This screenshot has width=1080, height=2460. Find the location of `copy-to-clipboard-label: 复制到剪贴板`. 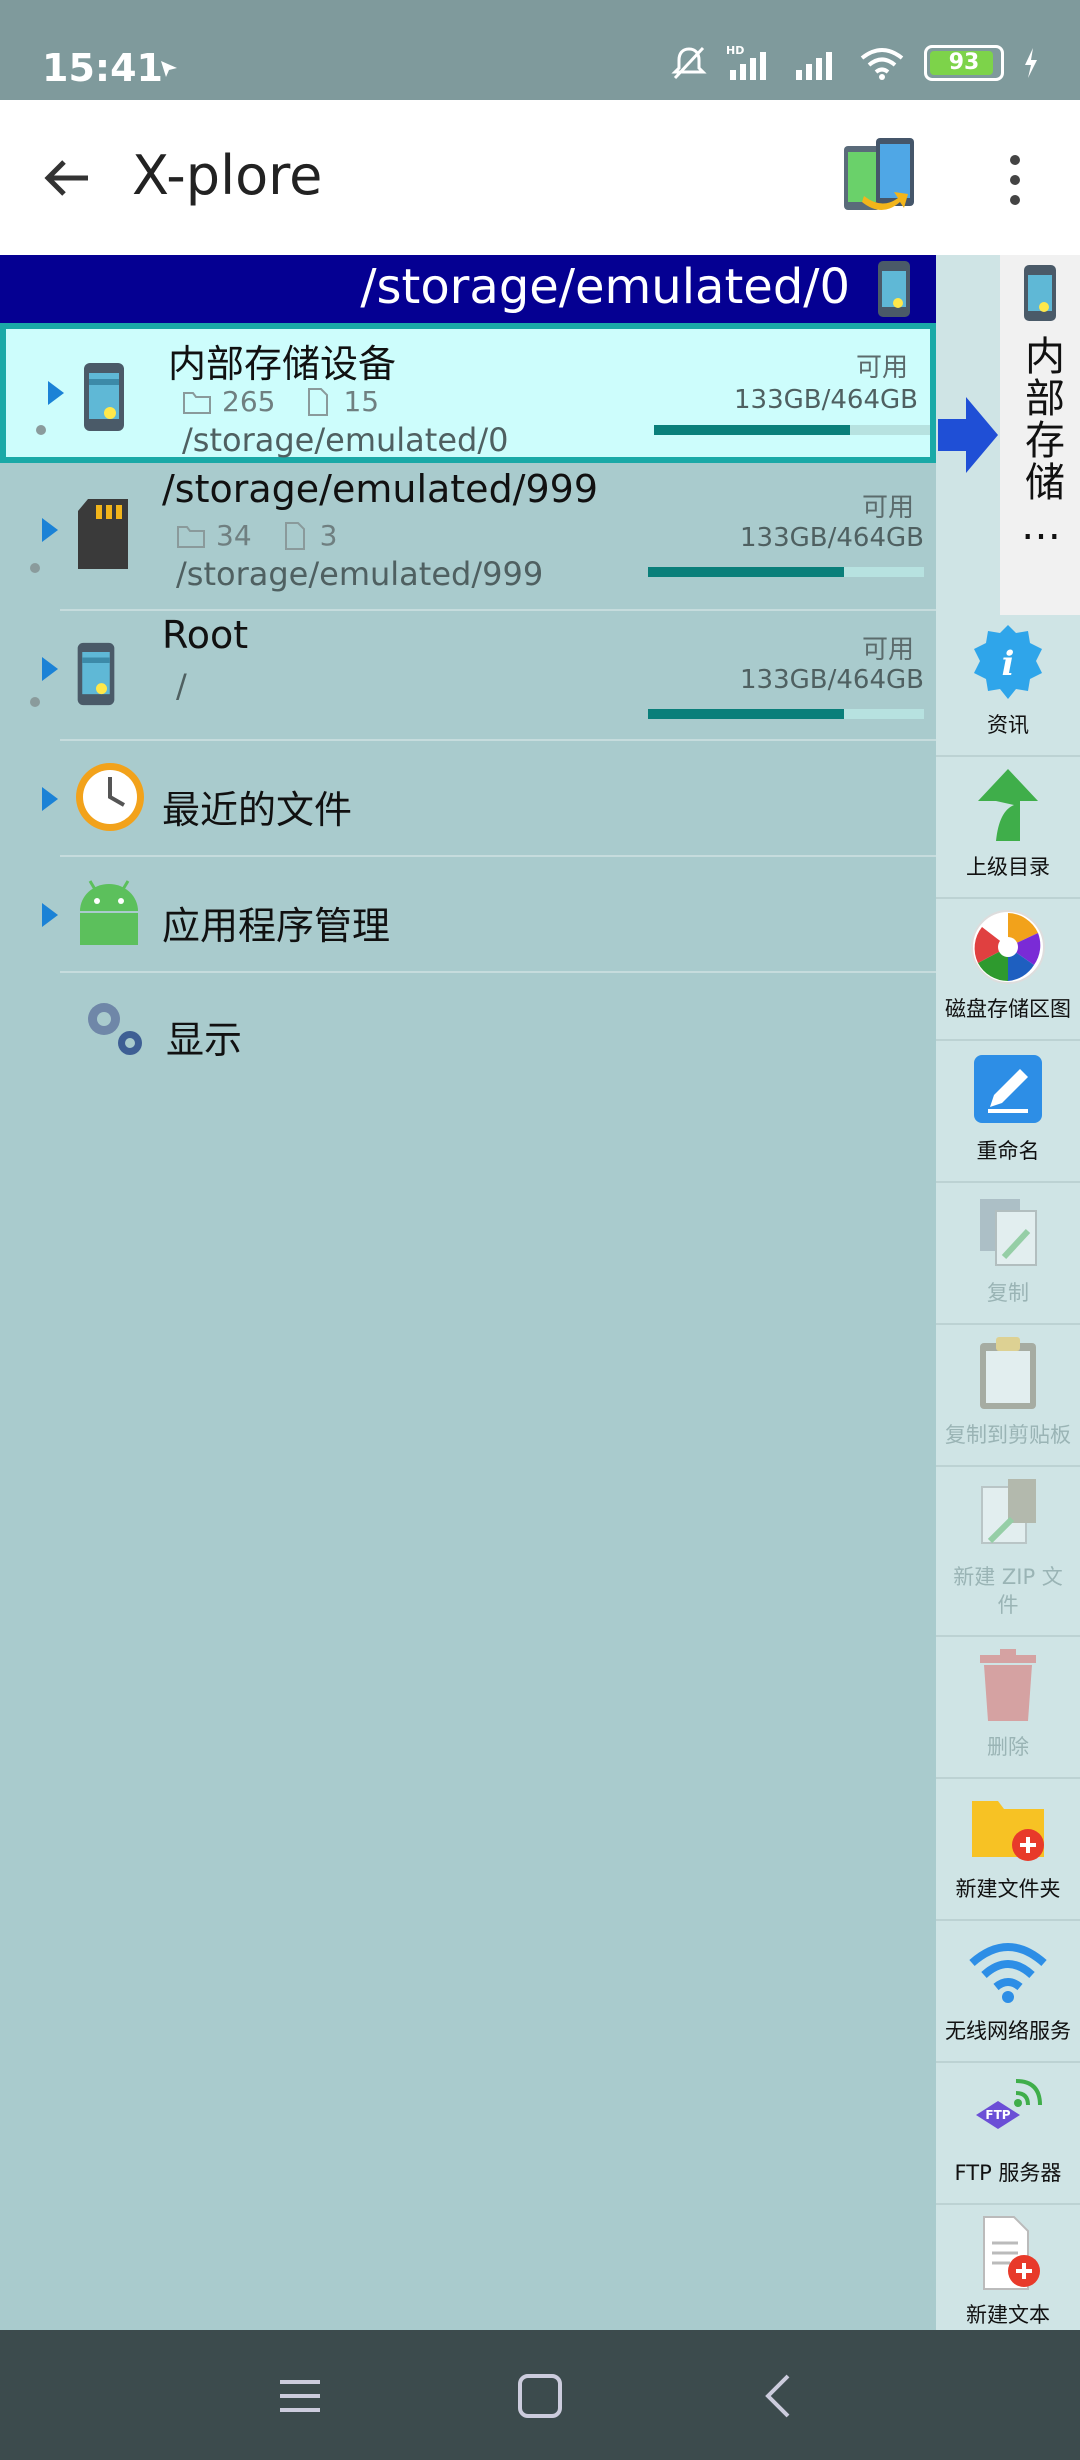

copy-to-clipboard-label: 复制到剪贴板 is located at coordinates (1008, 1435).